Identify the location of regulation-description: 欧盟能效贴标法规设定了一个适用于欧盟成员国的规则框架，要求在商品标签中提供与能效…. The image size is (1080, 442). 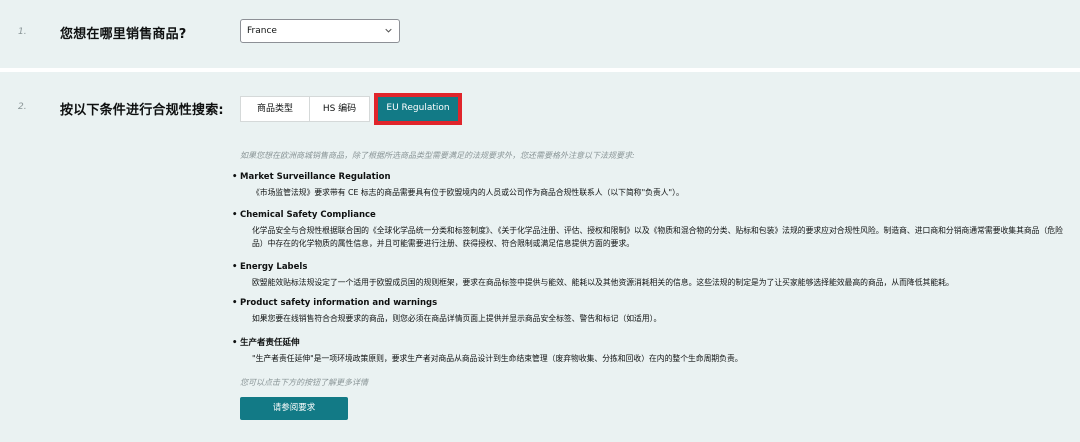
(603, 282).